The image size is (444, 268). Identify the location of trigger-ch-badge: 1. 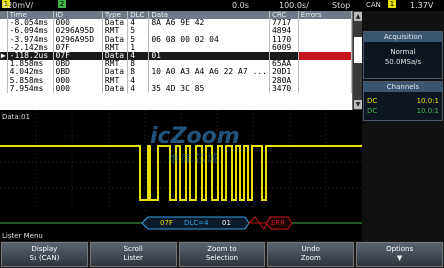
(392, 4).